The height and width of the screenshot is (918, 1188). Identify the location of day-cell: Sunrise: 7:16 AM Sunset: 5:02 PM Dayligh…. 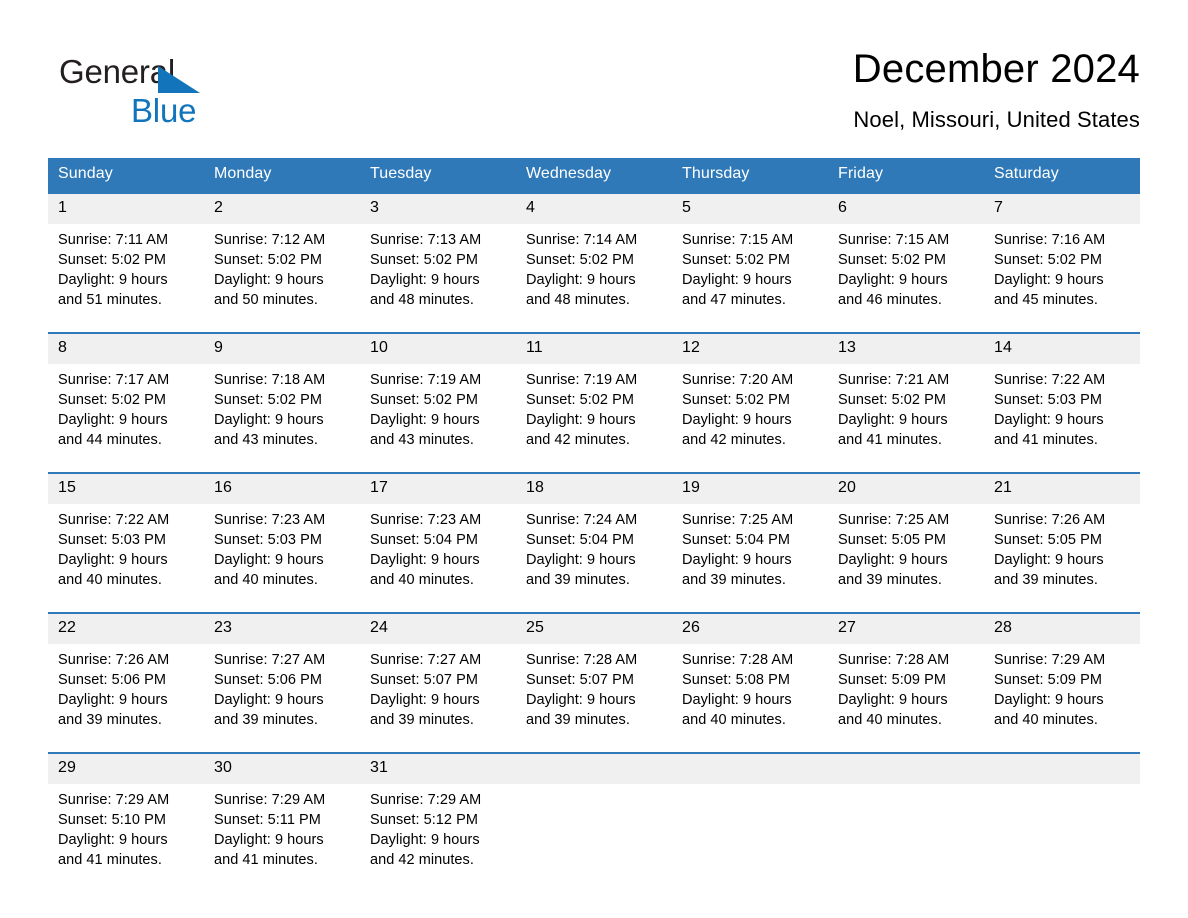
(1062, 270).